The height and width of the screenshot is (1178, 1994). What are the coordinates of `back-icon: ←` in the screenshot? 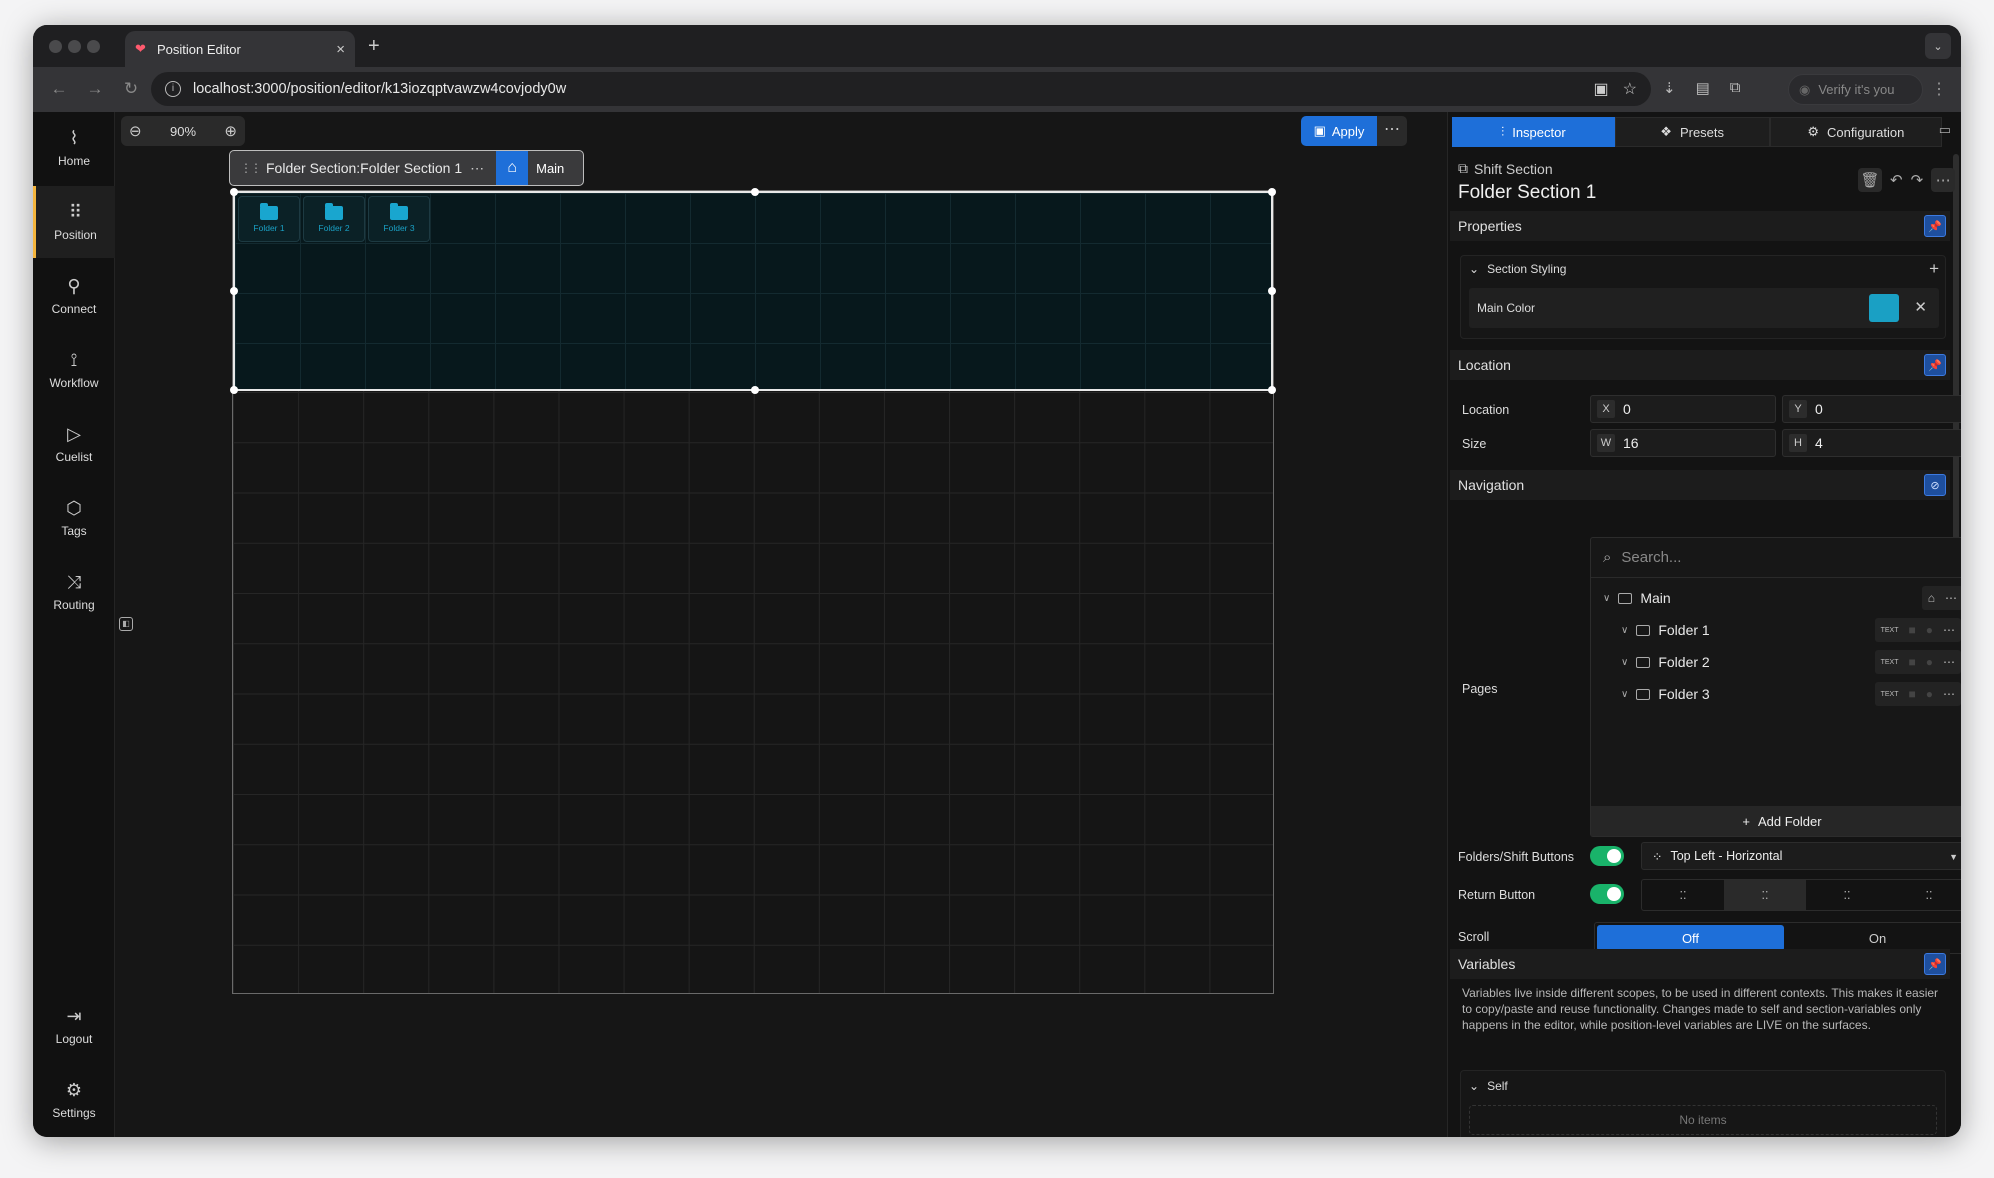 It's located at (59, 89).